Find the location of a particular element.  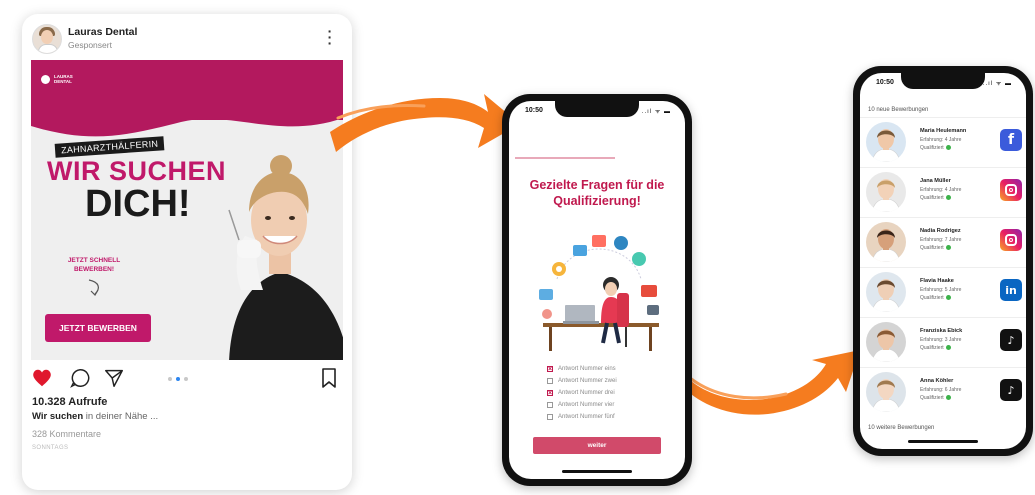

phone1-status-icons: ..ıl ᯤ ▬ is located at coordinates (656, 112).